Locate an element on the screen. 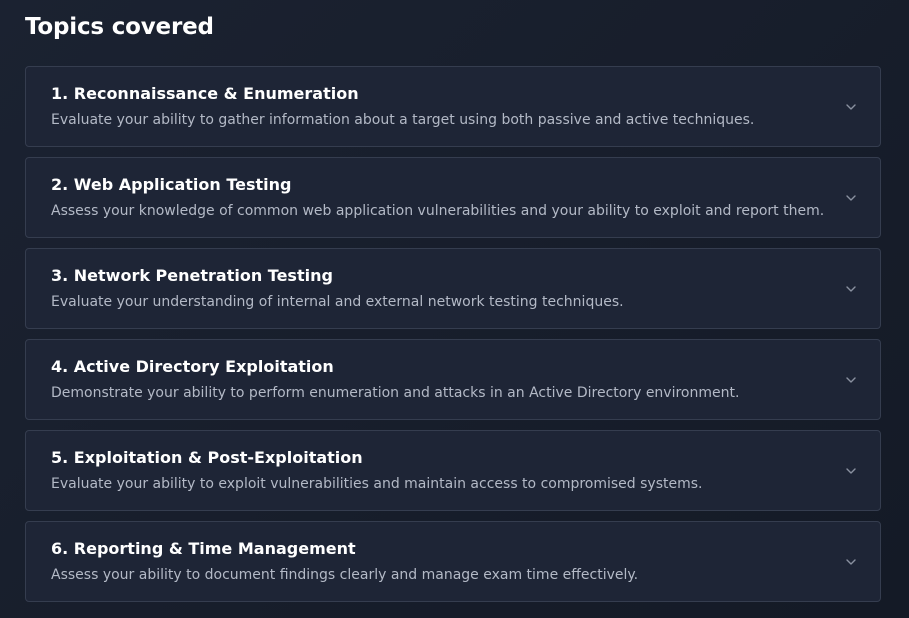  accordion-item-title: 3. Network Penetration Testing is located at coordinates (192, 275).